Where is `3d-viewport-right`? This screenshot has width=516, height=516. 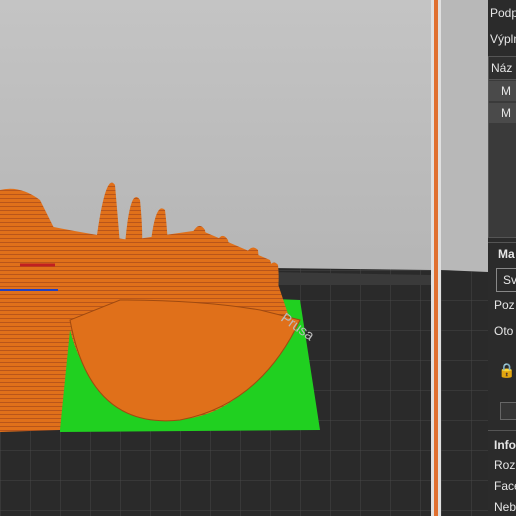
3d-viewport-right is located at coordinates (464, 258).